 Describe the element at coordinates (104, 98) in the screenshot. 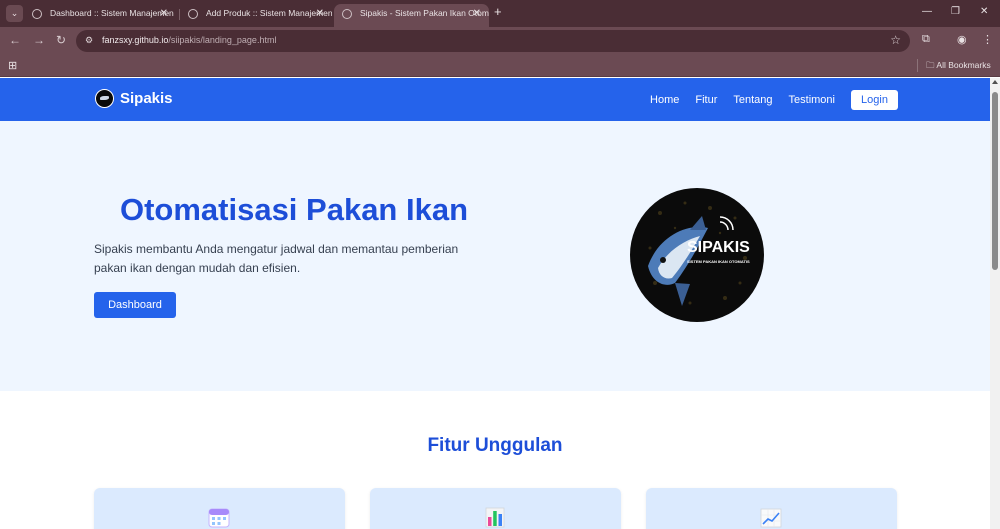

I see `fish-logo-icon` at that location.